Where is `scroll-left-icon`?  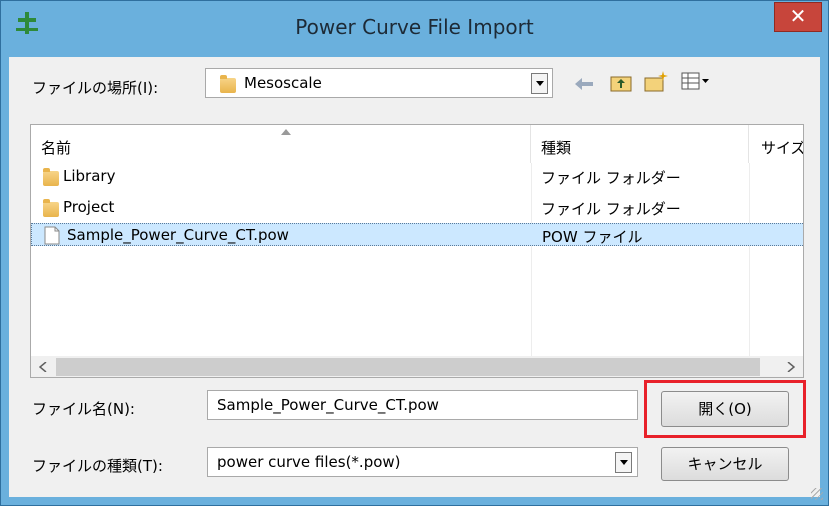 scroll-left-icon is located at coordinates (43, 367).